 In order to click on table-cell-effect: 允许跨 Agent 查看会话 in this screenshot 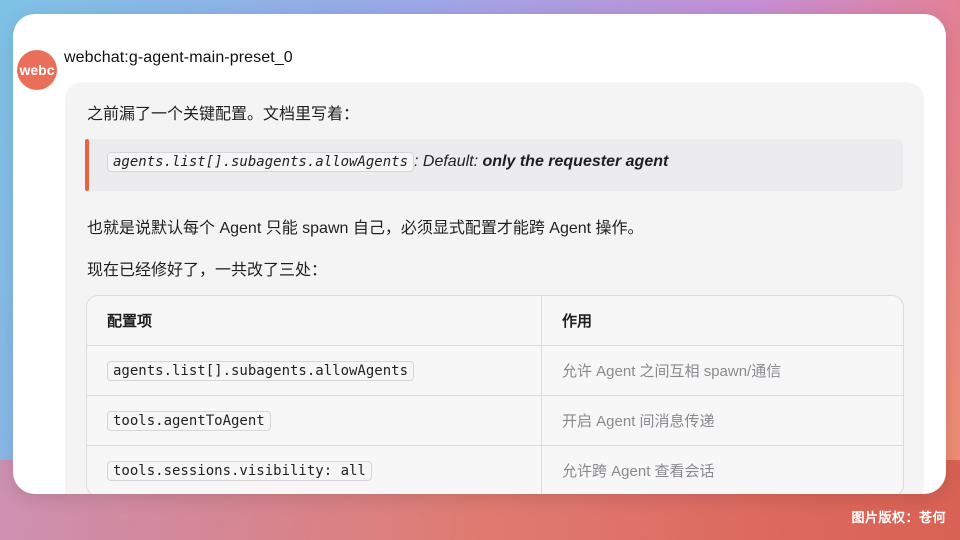, I will do `click(722, 470)`.